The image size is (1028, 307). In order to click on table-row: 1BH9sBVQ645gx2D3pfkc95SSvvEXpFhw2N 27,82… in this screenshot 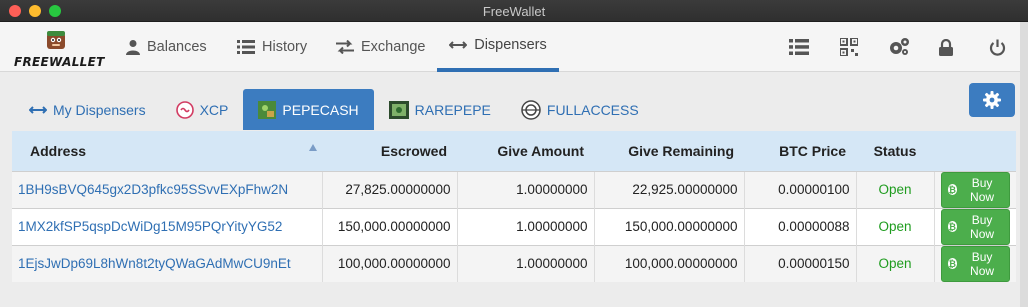, I will do `click(514, 189)`.